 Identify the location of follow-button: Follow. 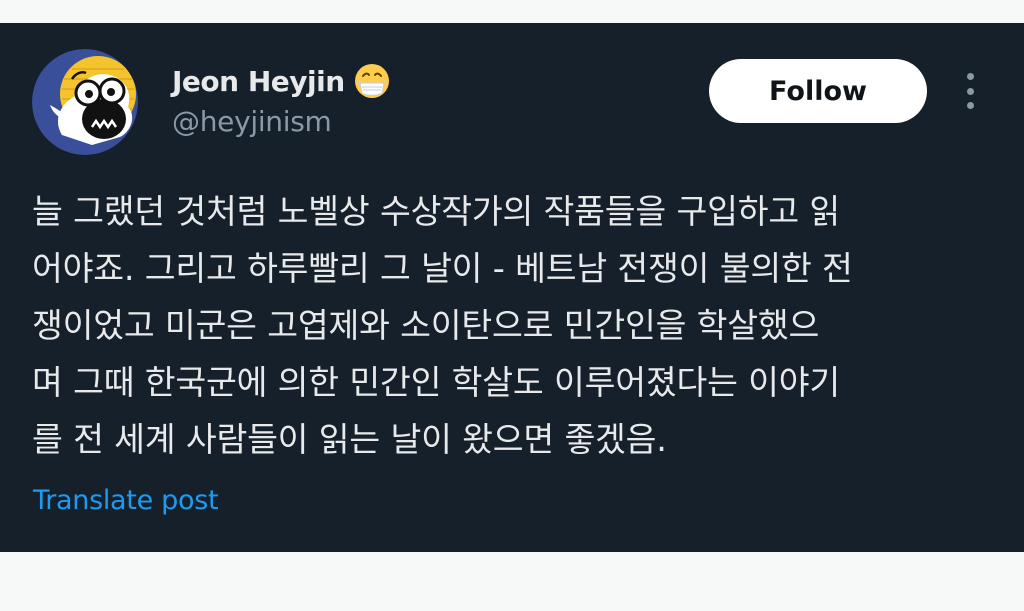
(818, 91).